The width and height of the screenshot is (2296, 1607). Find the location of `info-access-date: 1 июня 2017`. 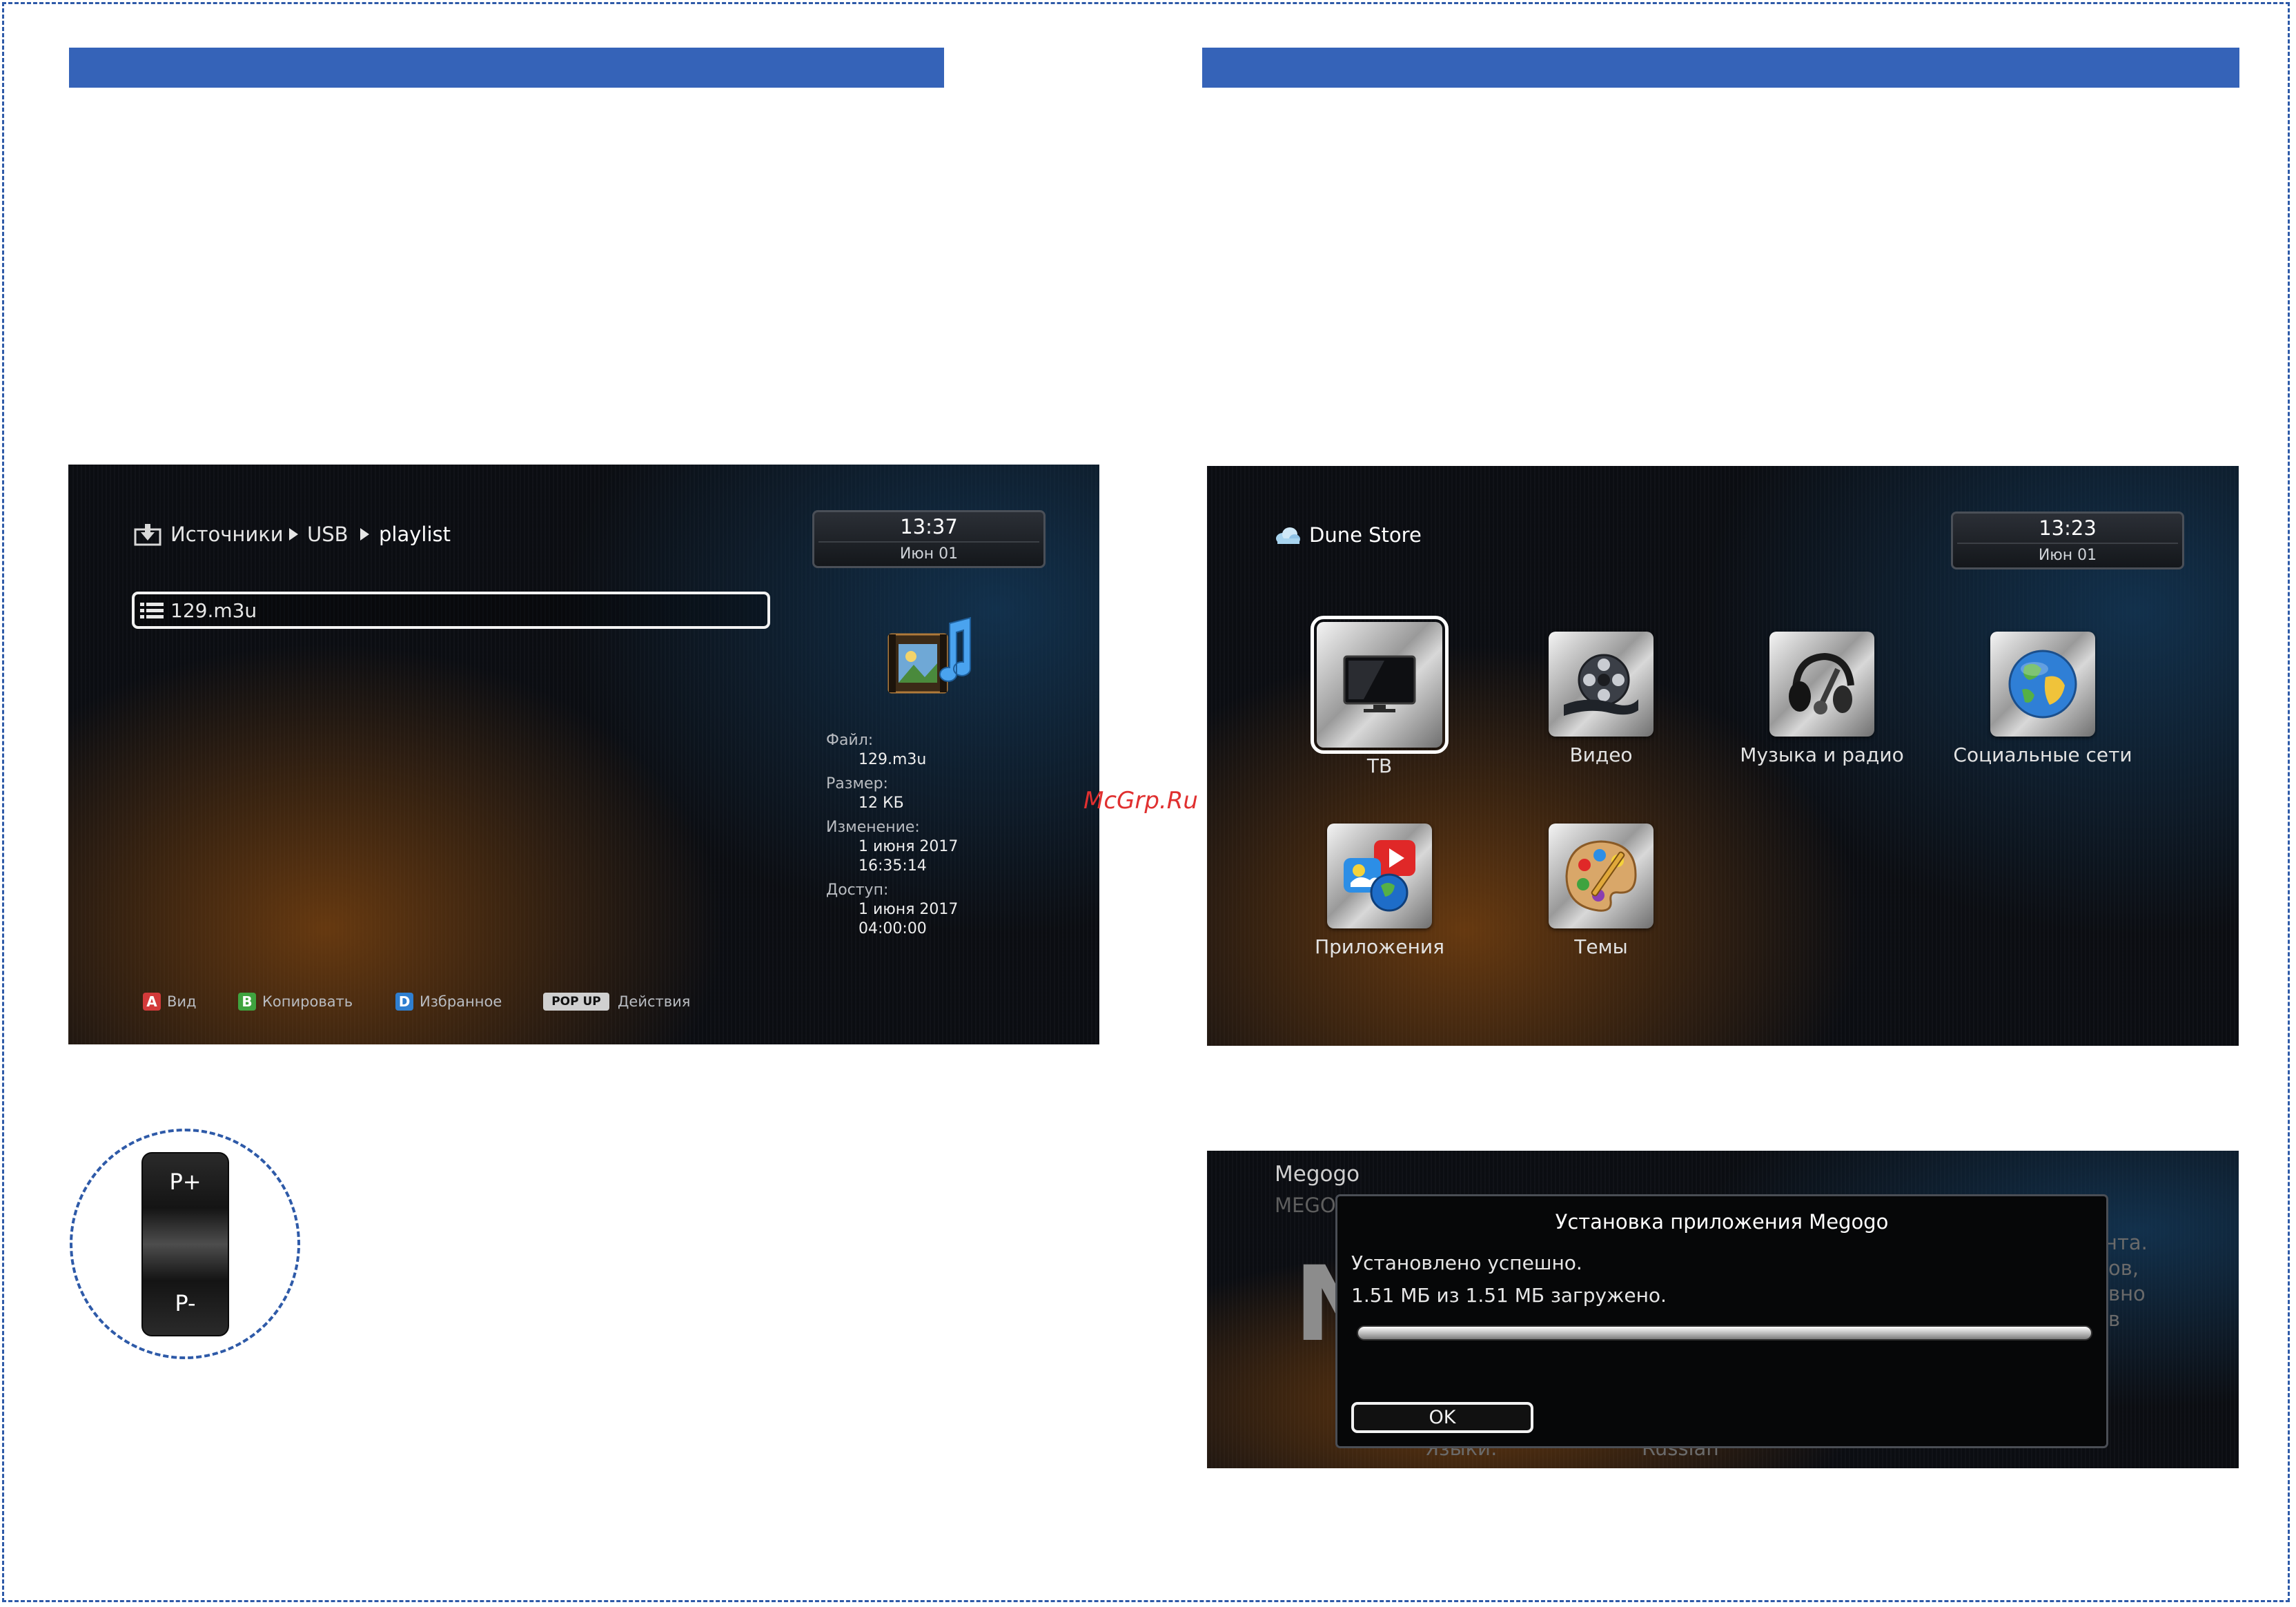

info-access-date: 1 июня 2017 is located at coordinates (908, 909).